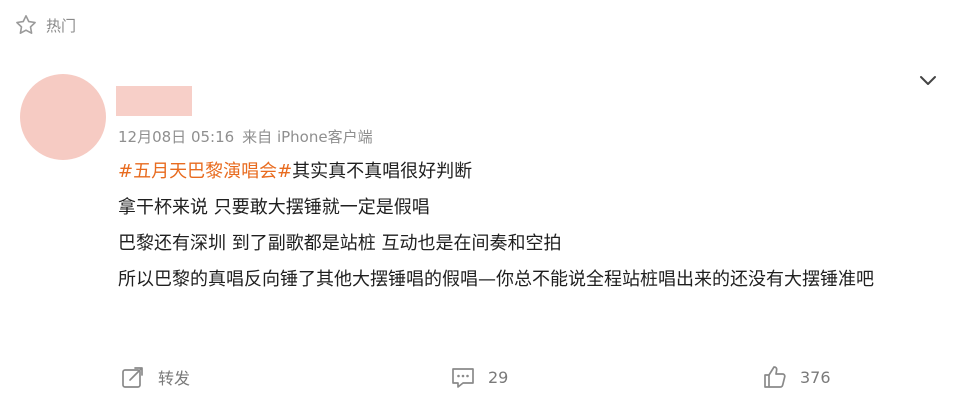  What do you see at coordinates (382, 171) in the screenshot?
I see `post-text: 其实真不真唱很好判断` at bounding box center [382, 171].